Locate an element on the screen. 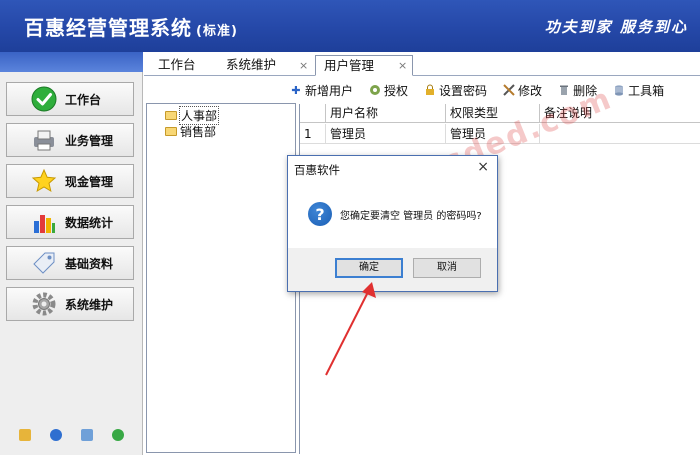 This screenshot has height=455, width=700. ok-button: 确定 is located at coordinates (369, 268).